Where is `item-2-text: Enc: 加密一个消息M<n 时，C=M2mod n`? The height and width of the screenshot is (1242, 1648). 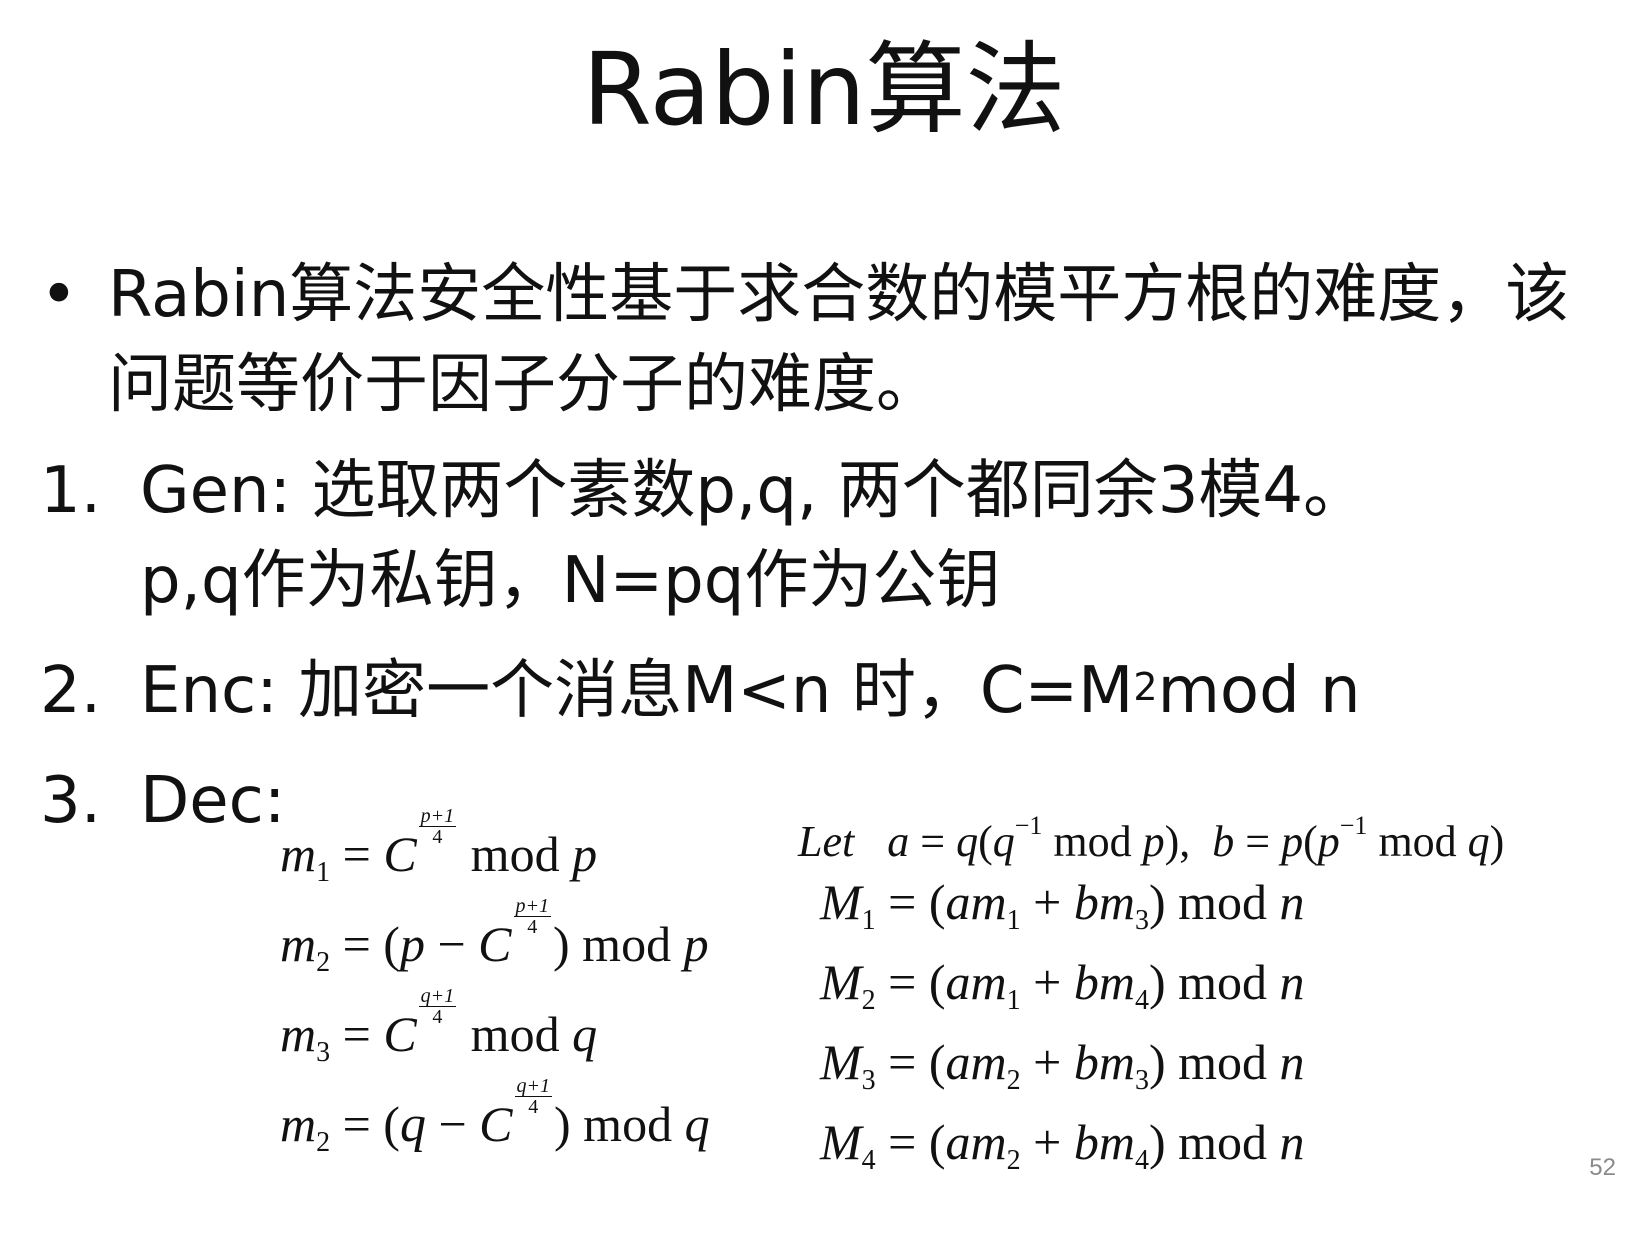
item-2-text: Enc: 加密一个消息M<n 时，C=M2mod n is located at coordinates (750, 691).